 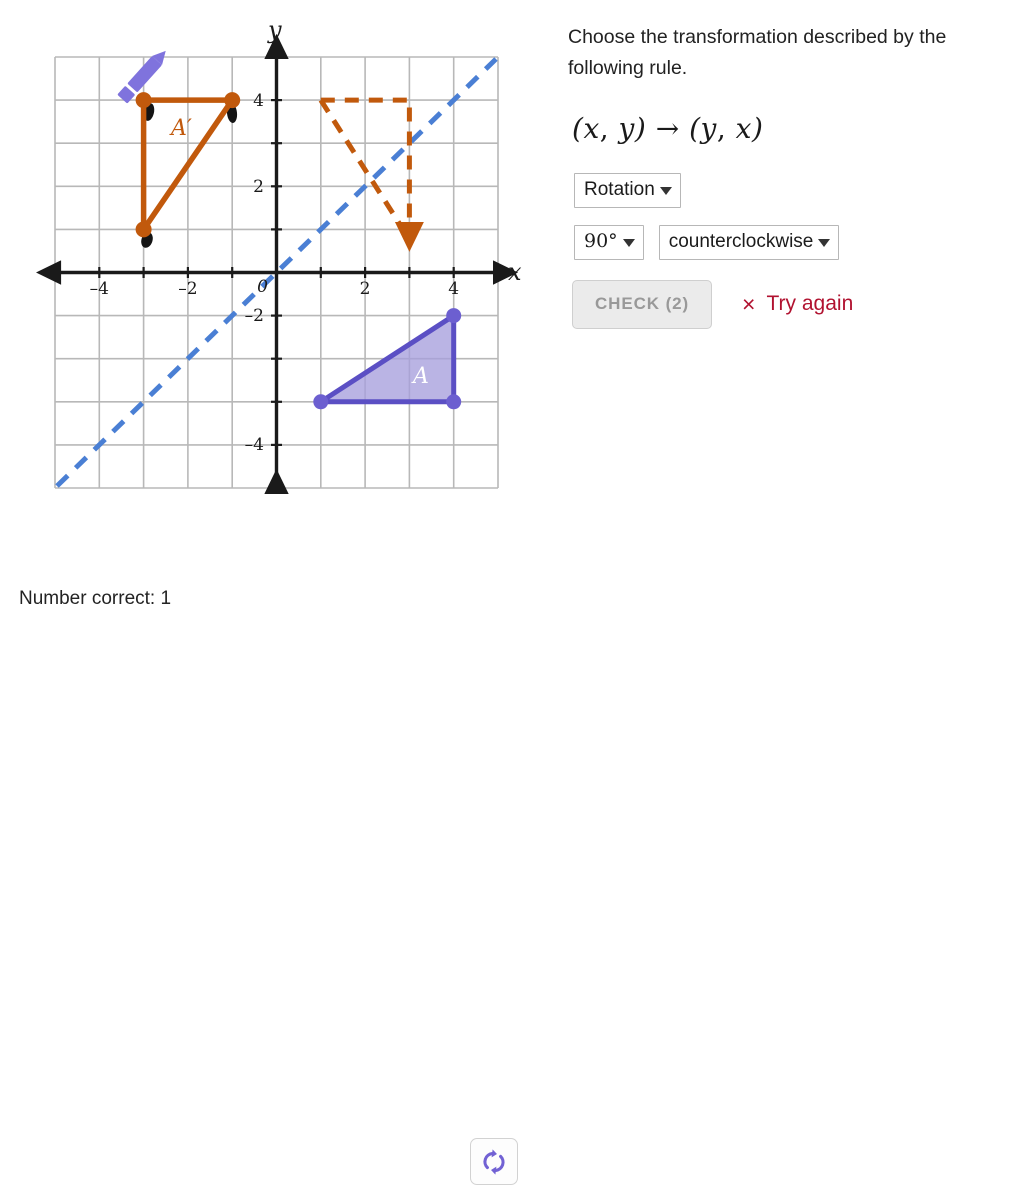 I want to click on transformation-type-dropdown: Rotation, so click(x=627, y=190).